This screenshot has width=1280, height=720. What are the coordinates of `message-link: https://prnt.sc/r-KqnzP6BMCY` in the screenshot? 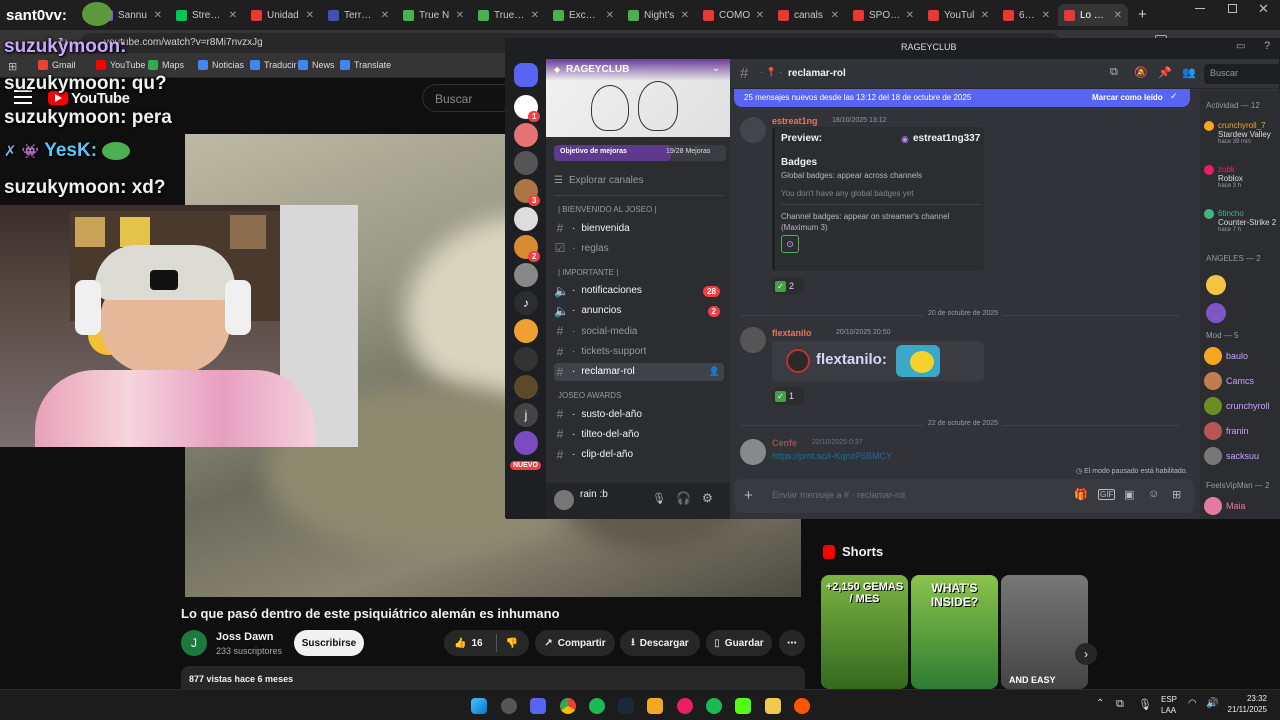 It's located at (832, 456).